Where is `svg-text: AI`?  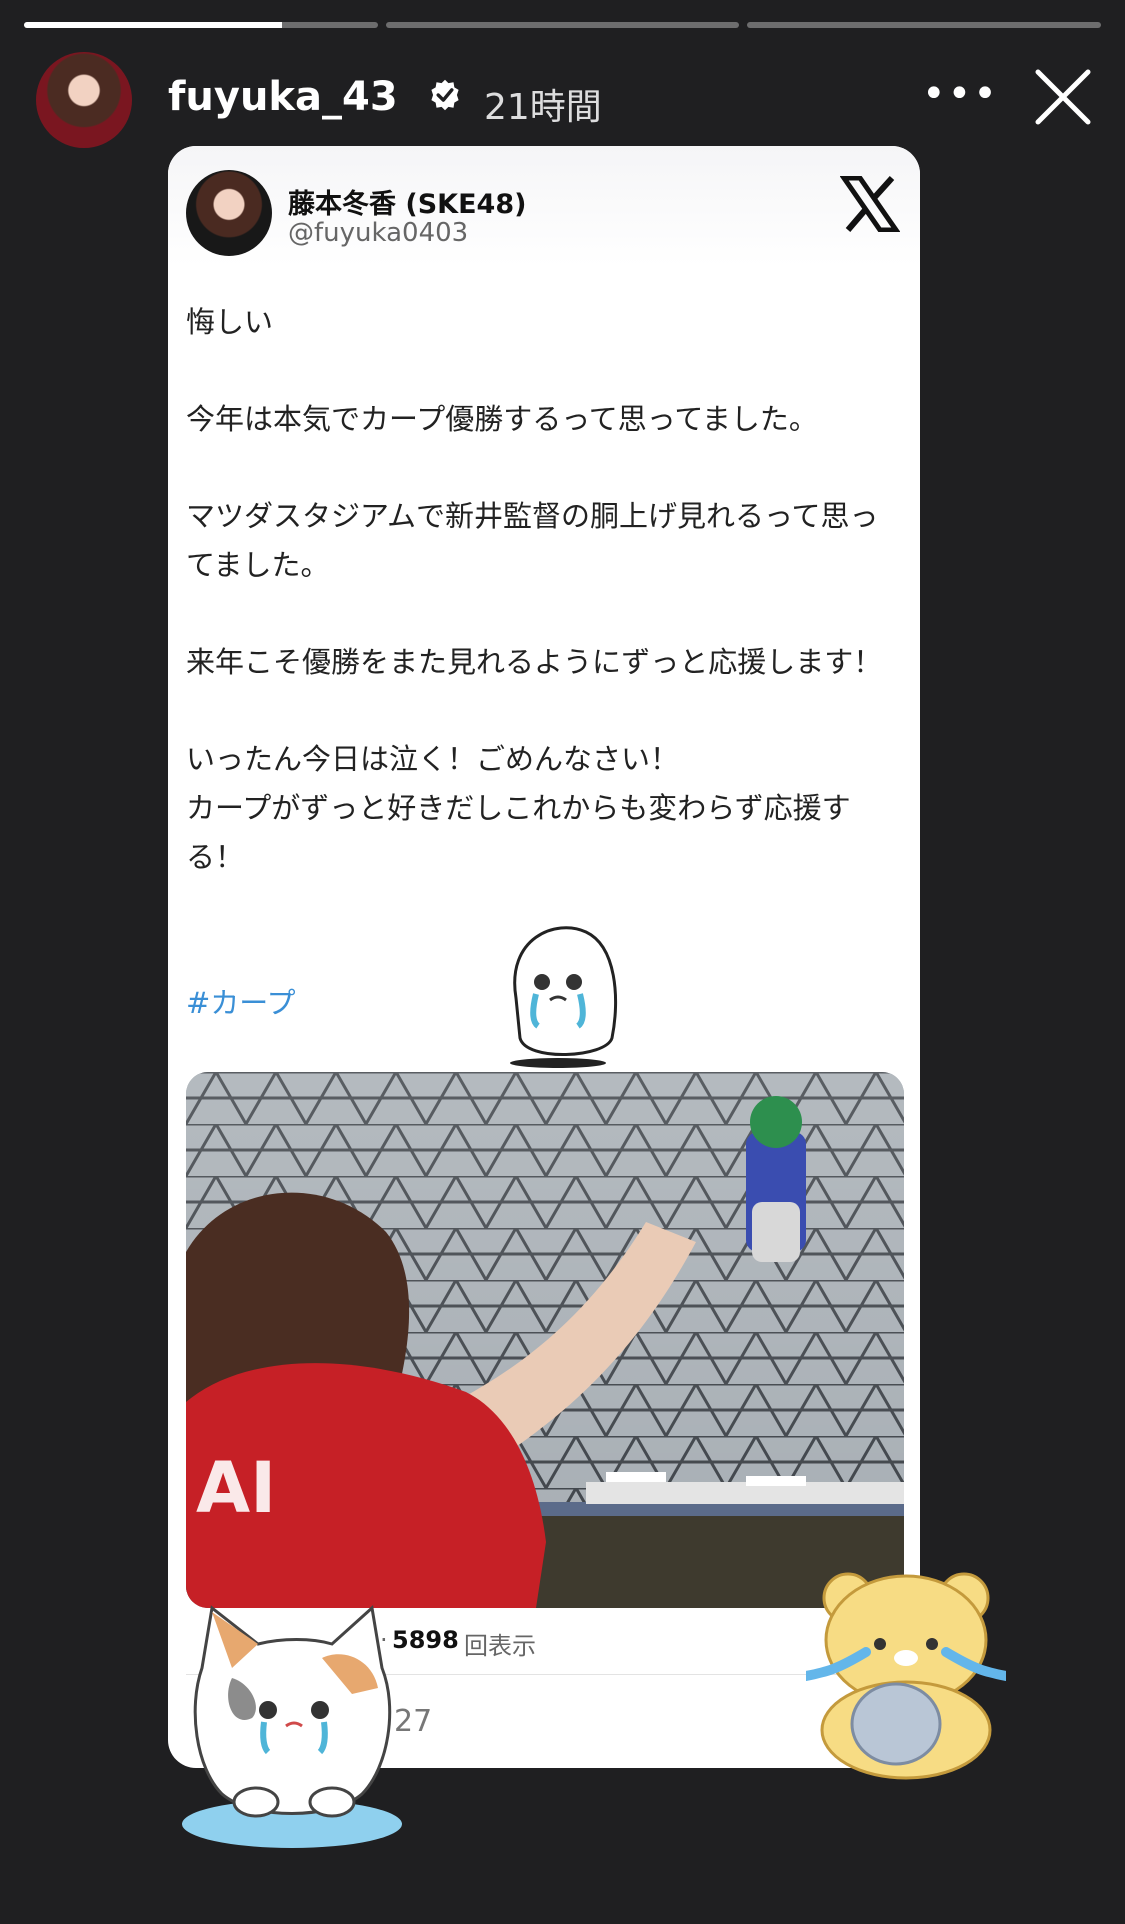 svg-text: AI is located at coordinates (236, 1488).